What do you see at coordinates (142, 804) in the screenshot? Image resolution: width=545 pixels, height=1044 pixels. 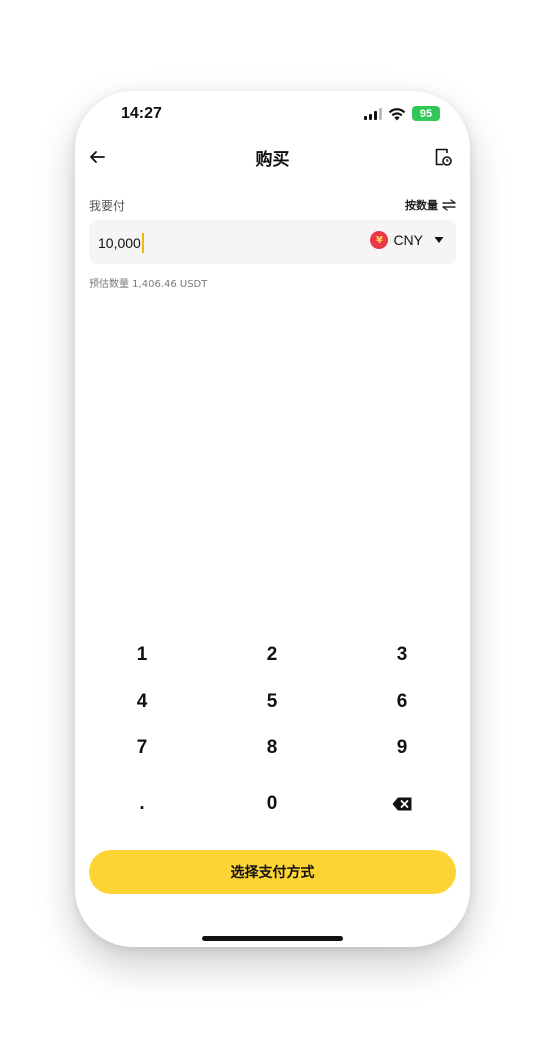 I see `key-decimal: .` at bounding box center [142, 804].